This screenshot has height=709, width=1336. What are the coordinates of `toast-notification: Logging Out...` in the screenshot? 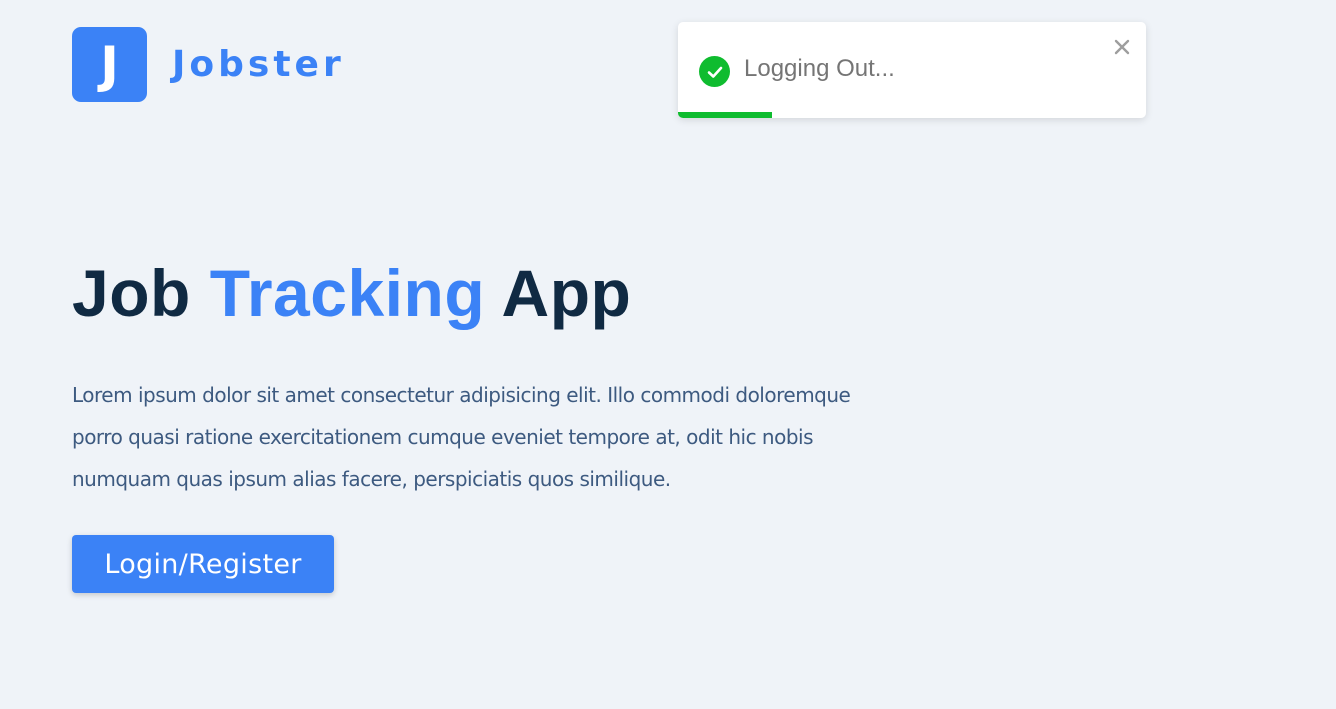 It's located at (912, 70).